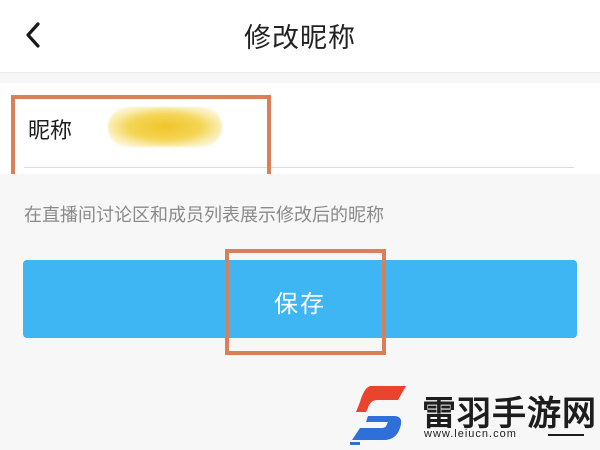  Describe the element at coordinates (204, 127) in the screenshot. I see `nickname-input` at that location.